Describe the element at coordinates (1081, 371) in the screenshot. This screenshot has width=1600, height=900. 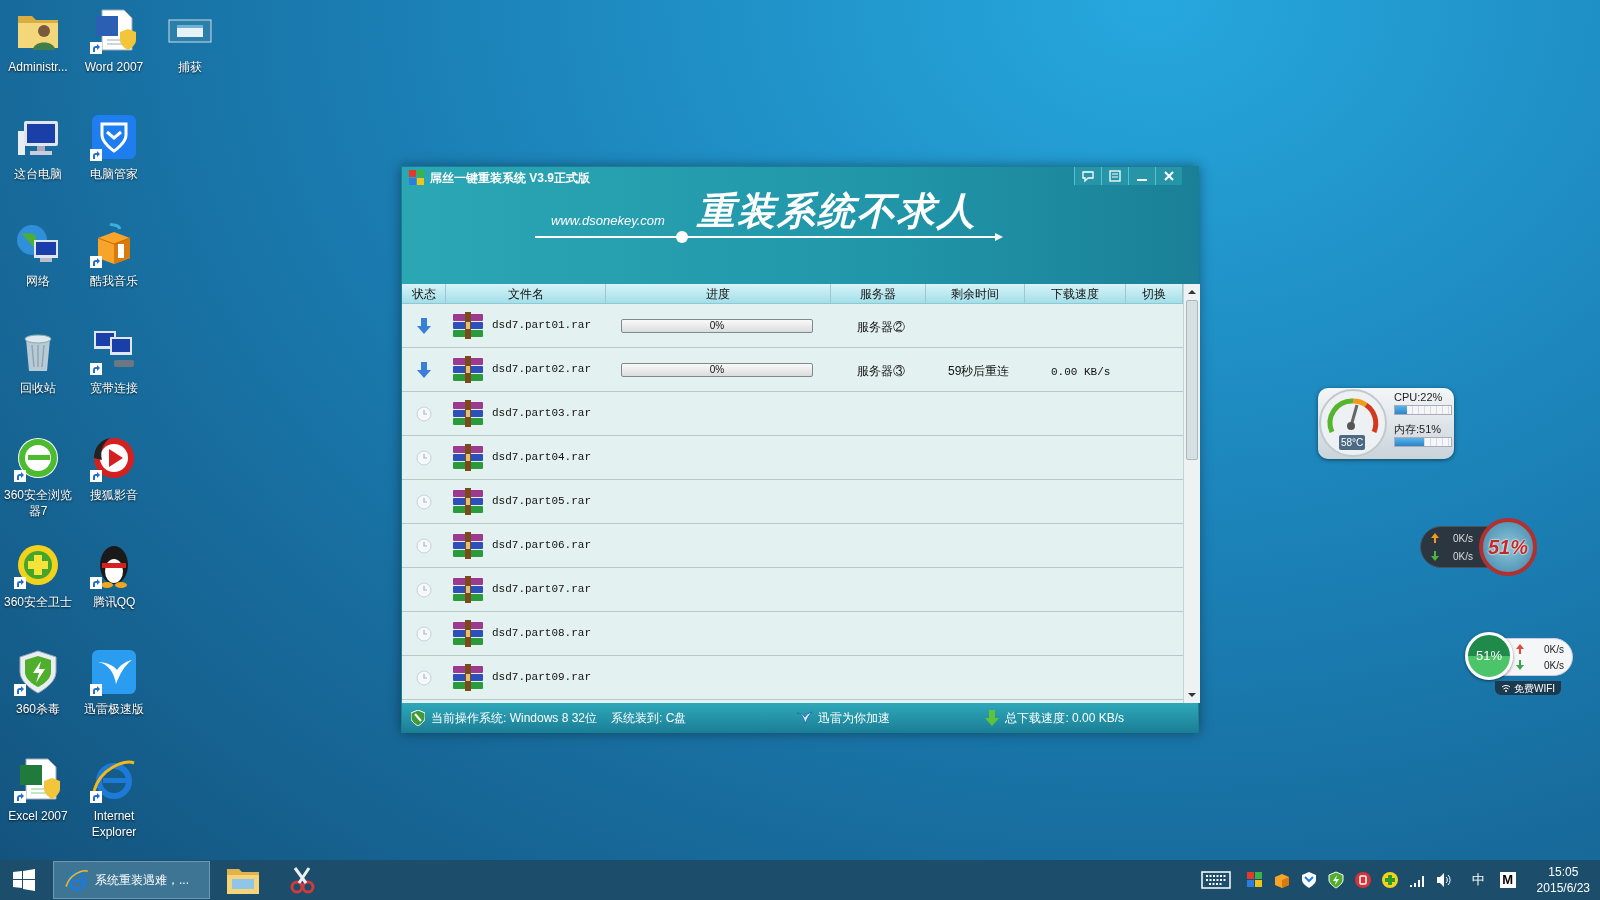
I see `download-speed: 0.00 KB/s` at that location.